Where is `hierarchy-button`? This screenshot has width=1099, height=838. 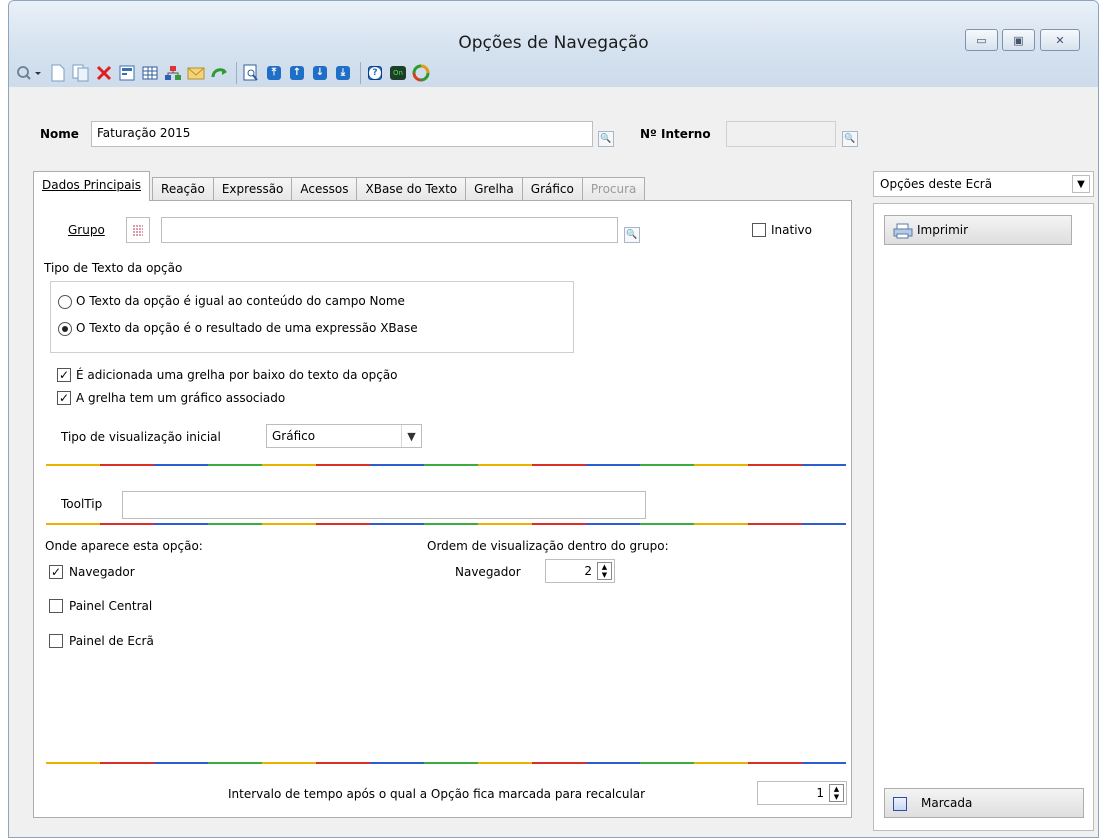 hierarchy-button is located at coordinates (173, 73).